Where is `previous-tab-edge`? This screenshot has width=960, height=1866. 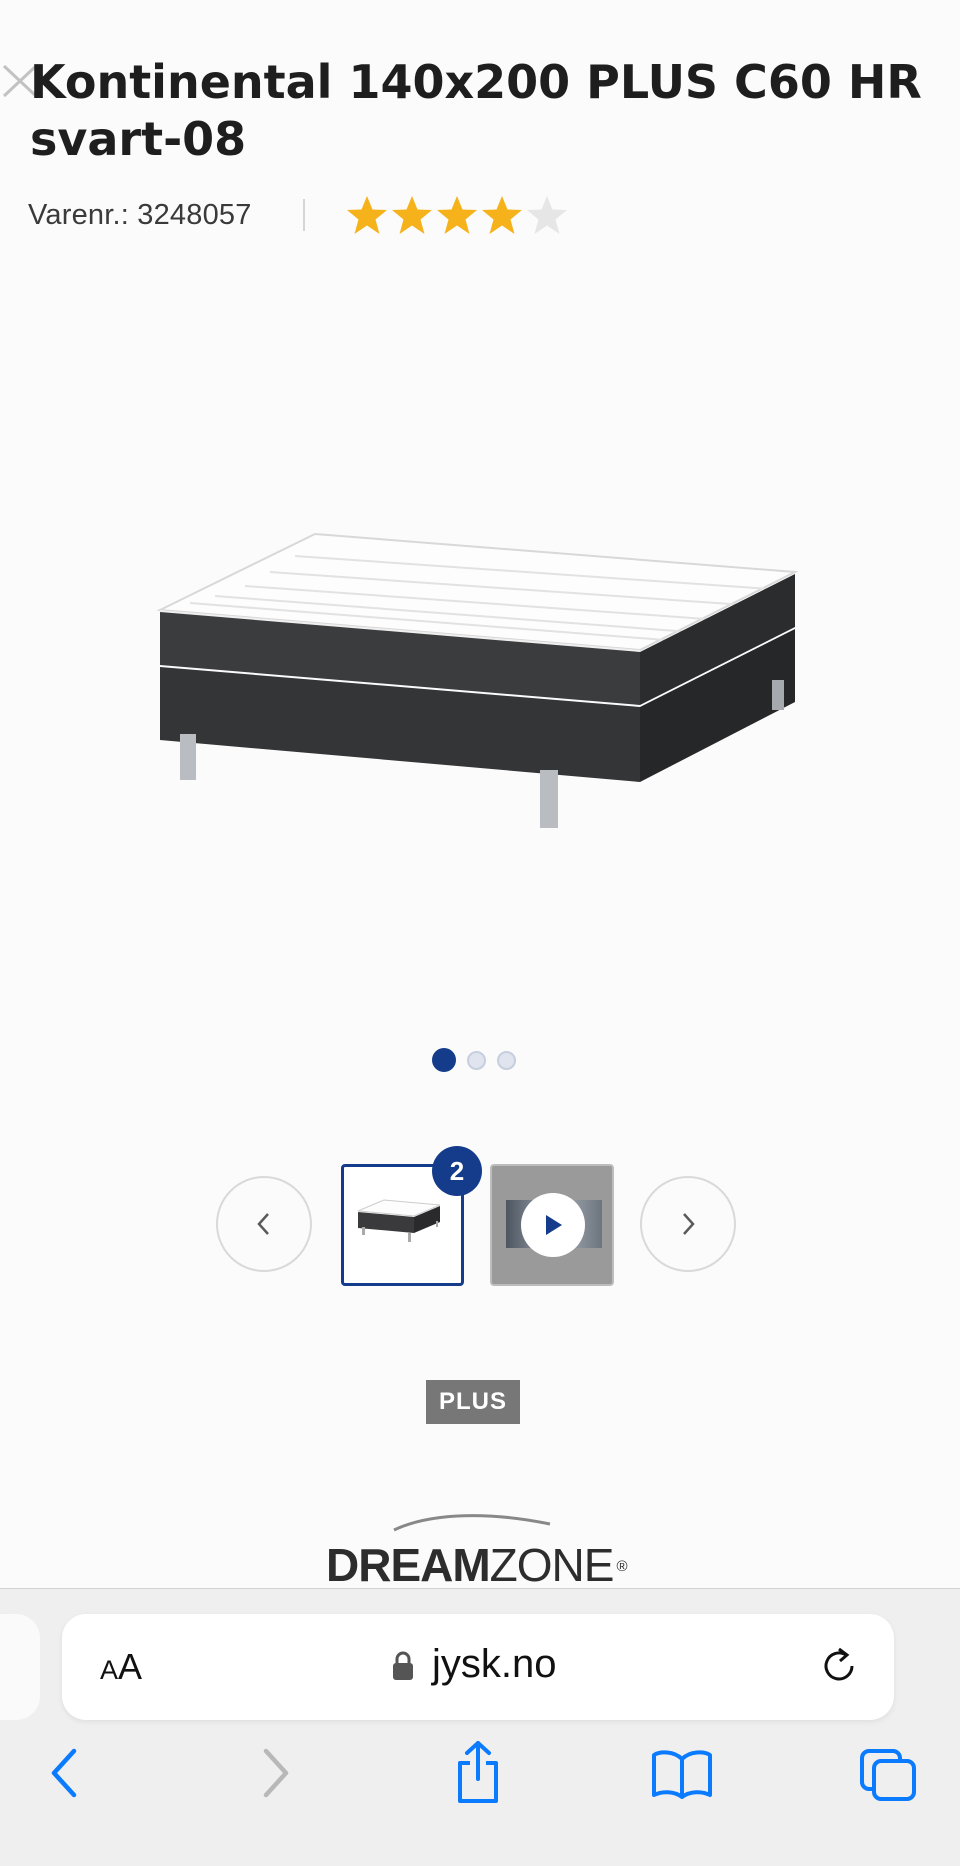
previous-tab-edge is located at coordinates (20, 1667).